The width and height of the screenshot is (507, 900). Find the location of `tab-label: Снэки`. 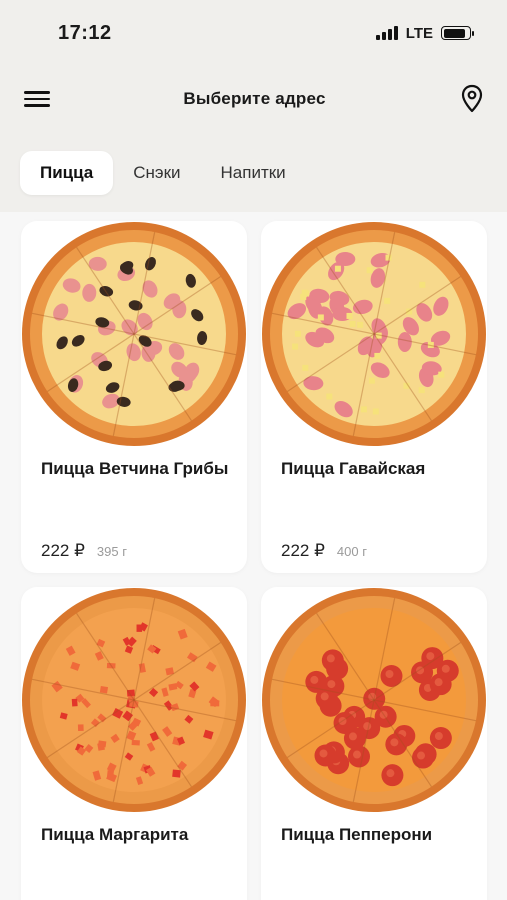

tab-label: Снэки is located at coordinates (157, 172).